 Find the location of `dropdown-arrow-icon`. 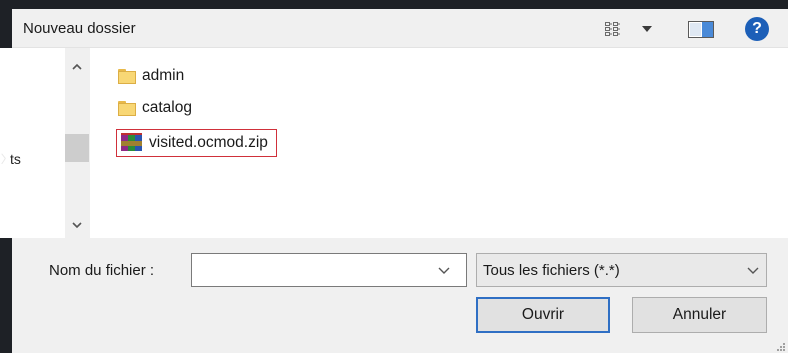

dropdown-arrow-icon is located at coordinates (647, 29).